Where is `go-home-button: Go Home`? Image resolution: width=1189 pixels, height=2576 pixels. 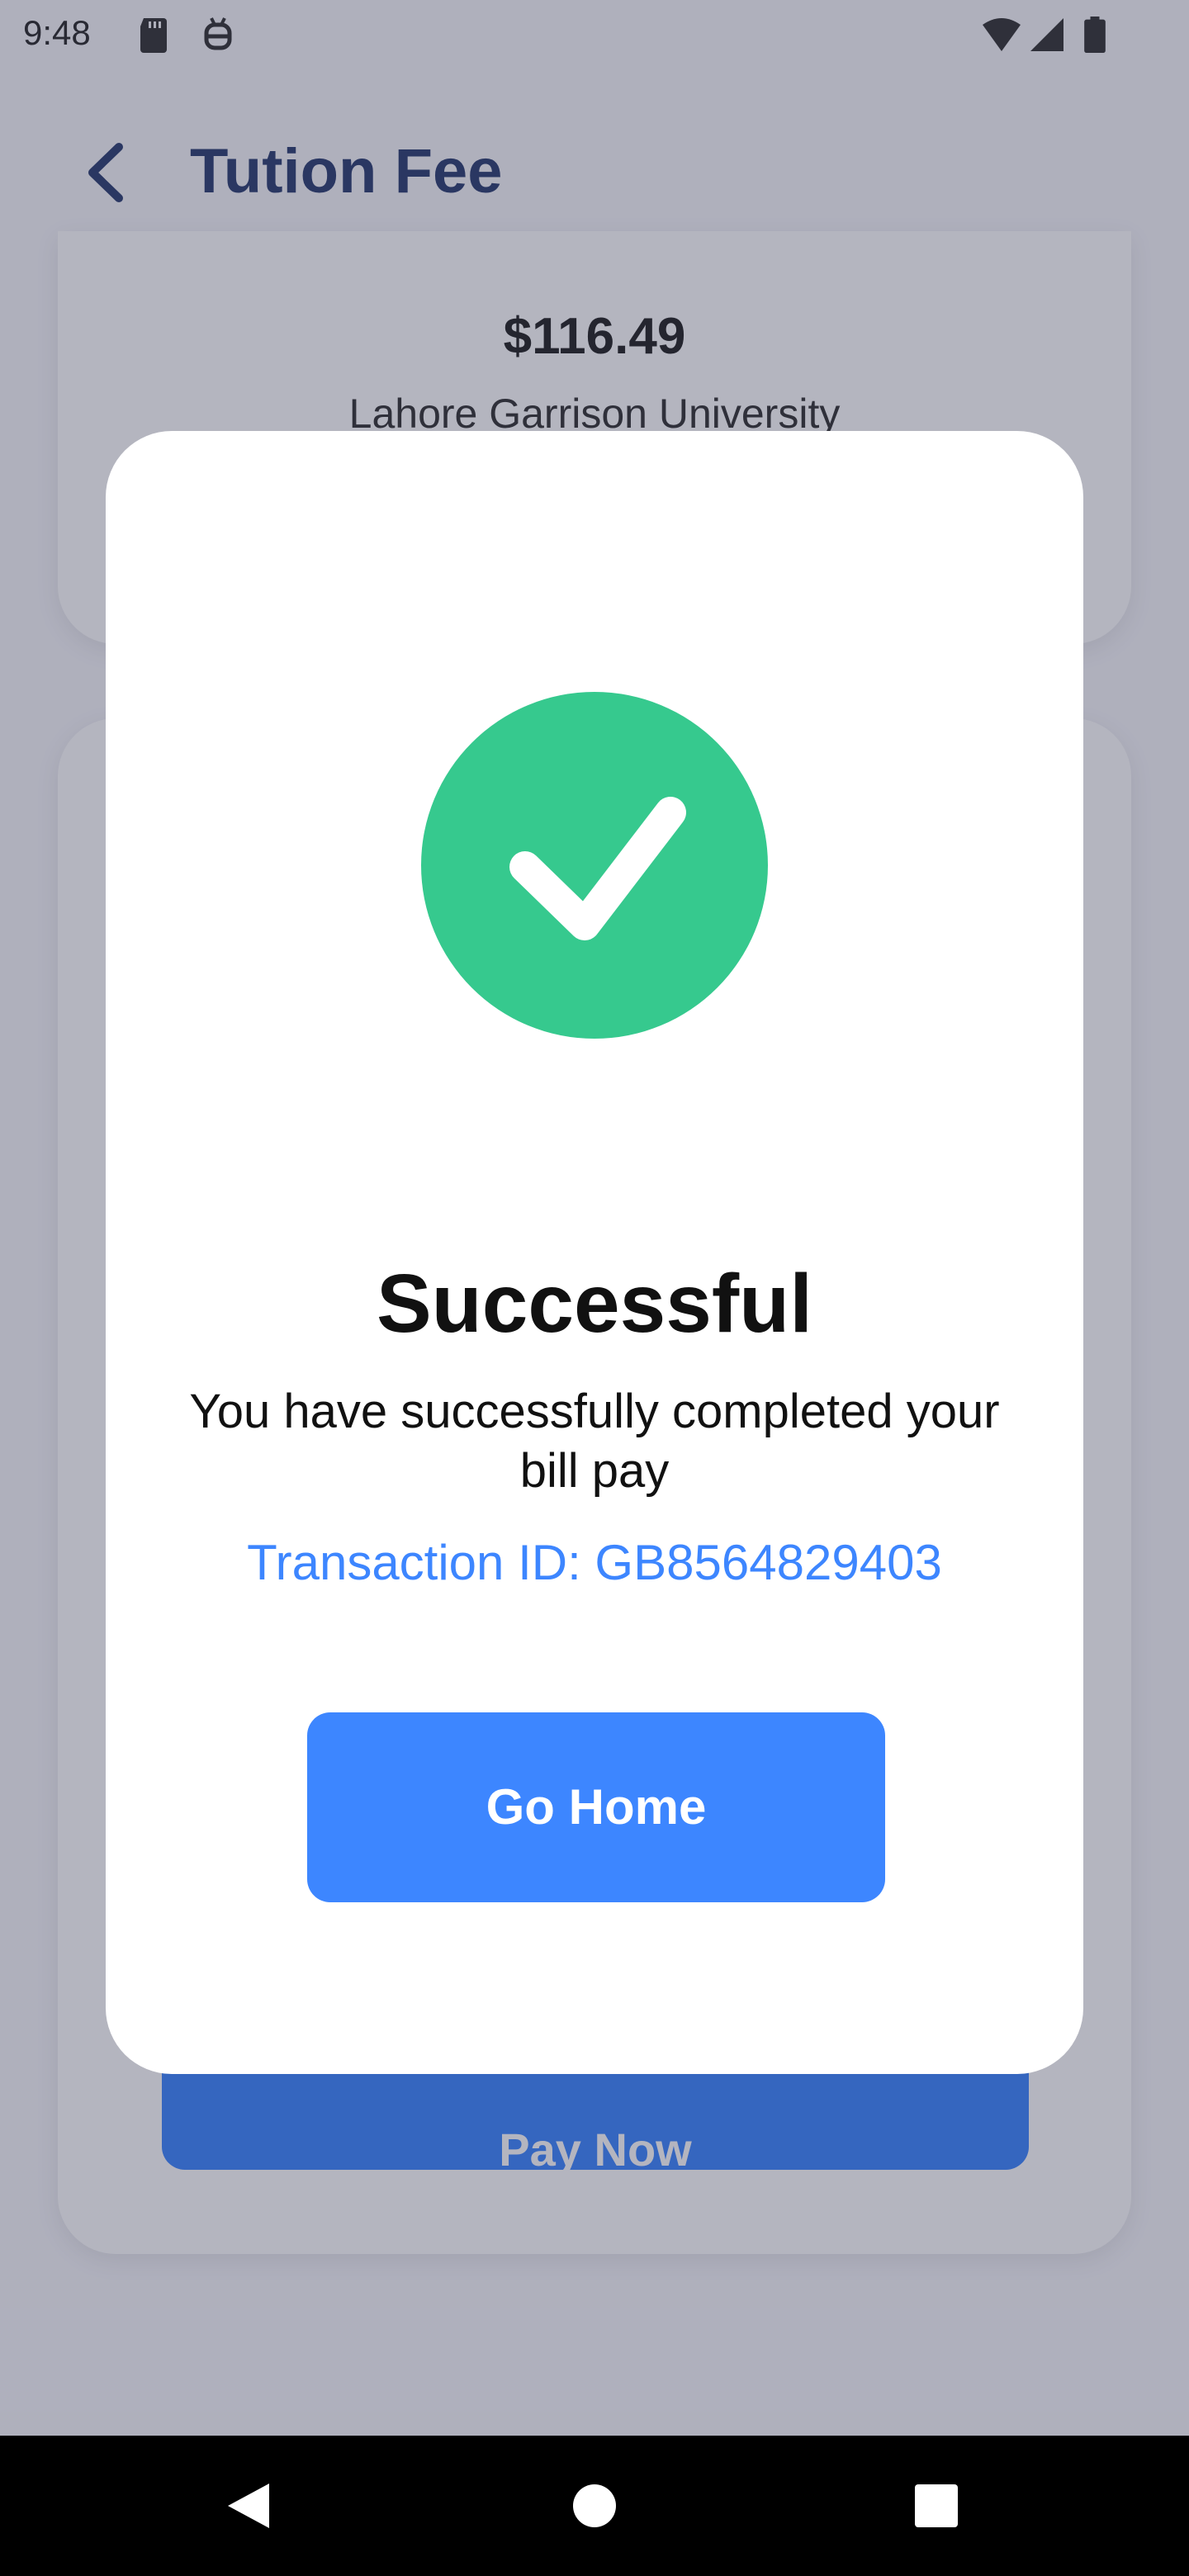 go-home-button: Go Home is located at coordinates (596, 1807).